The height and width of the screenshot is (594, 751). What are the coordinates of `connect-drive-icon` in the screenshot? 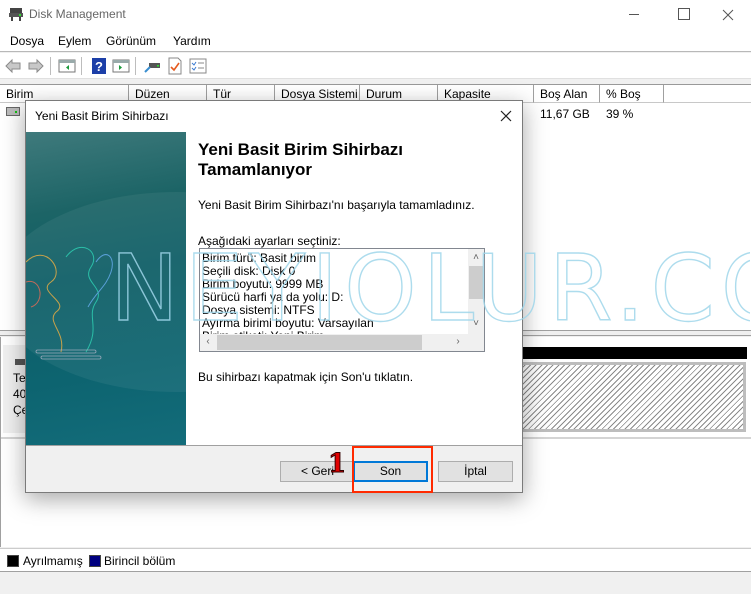 It's located at (152, 66).